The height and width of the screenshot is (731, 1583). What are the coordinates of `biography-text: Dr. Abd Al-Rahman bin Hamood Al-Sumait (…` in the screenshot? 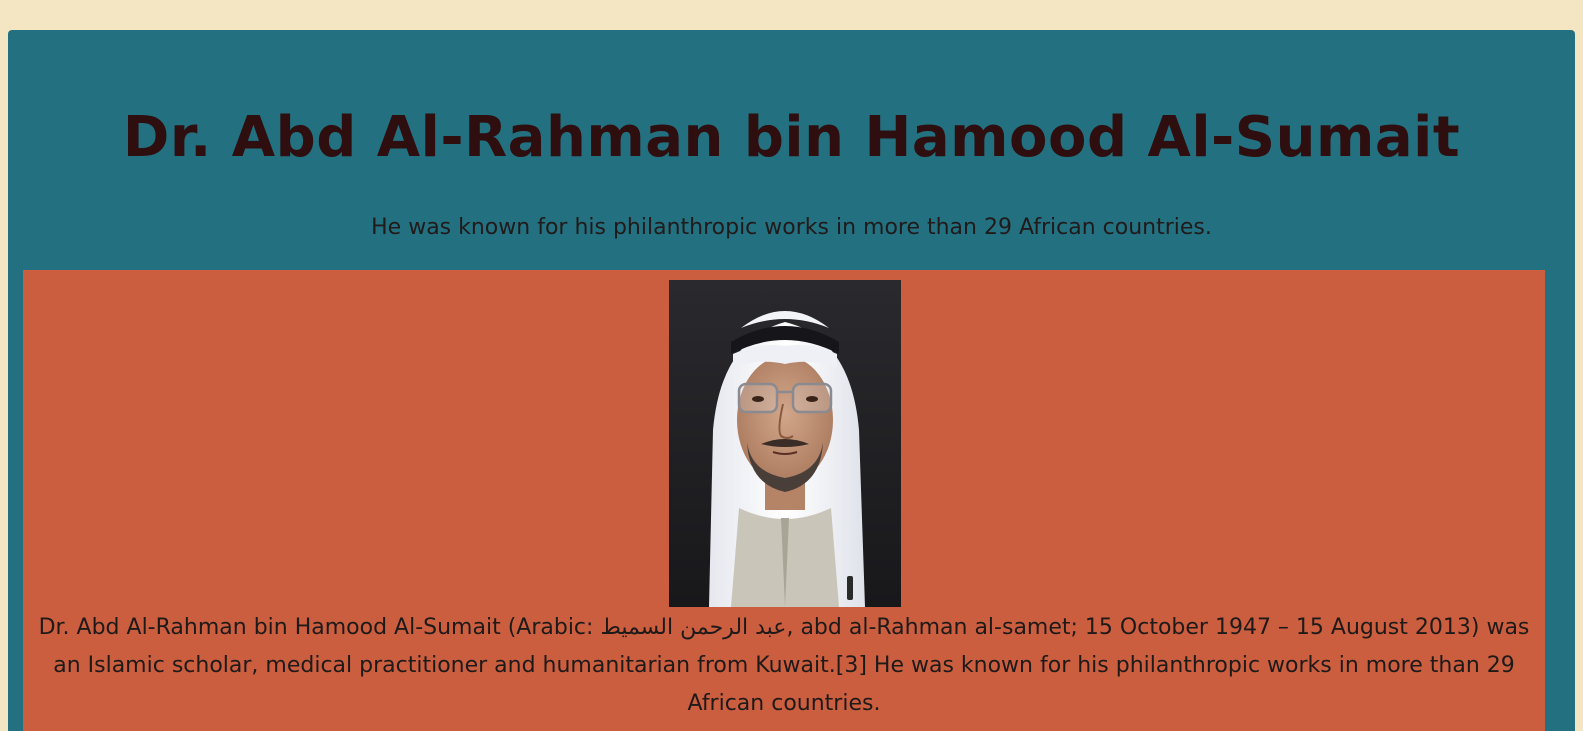 It's located at (784, 666).